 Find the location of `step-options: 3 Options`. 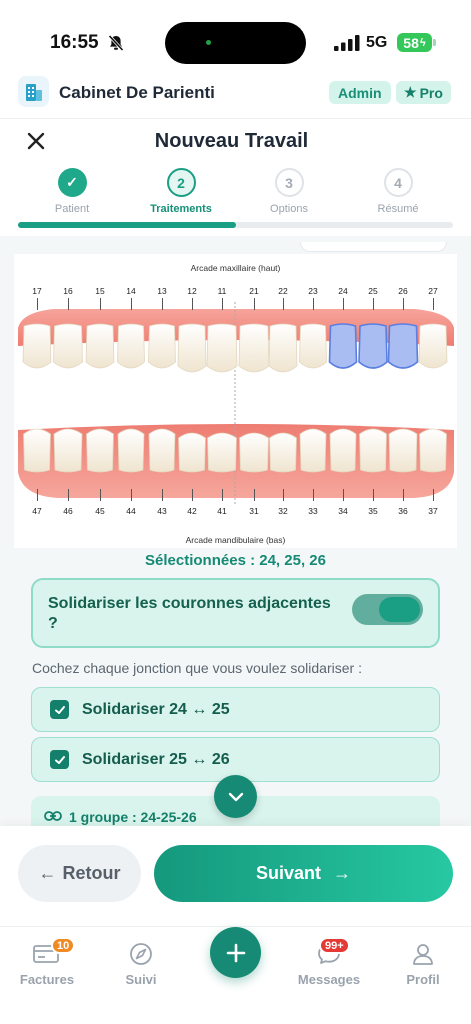

step-options: 3 Options is located at coordinates (289, 191).